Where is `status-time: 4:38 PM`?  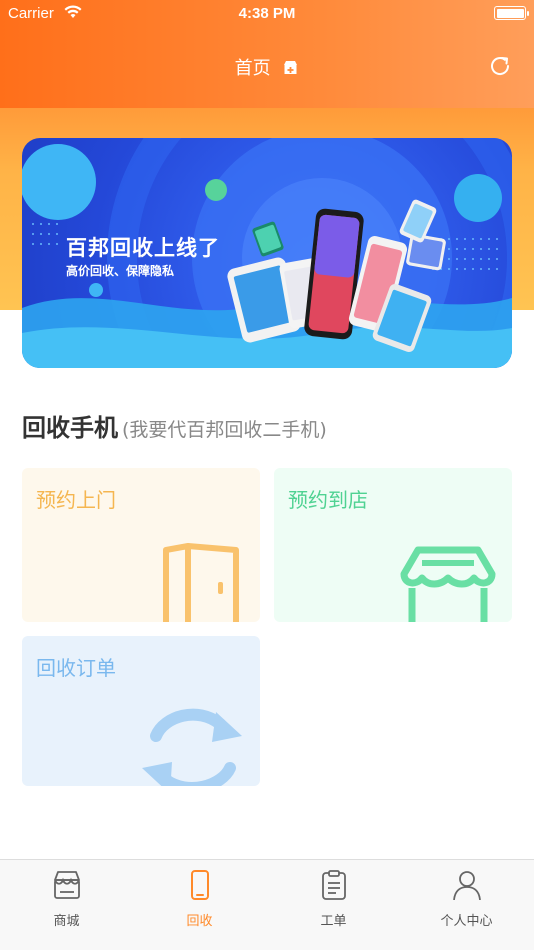
status-time: 4:38 PM is located at coordinates (267, 13).